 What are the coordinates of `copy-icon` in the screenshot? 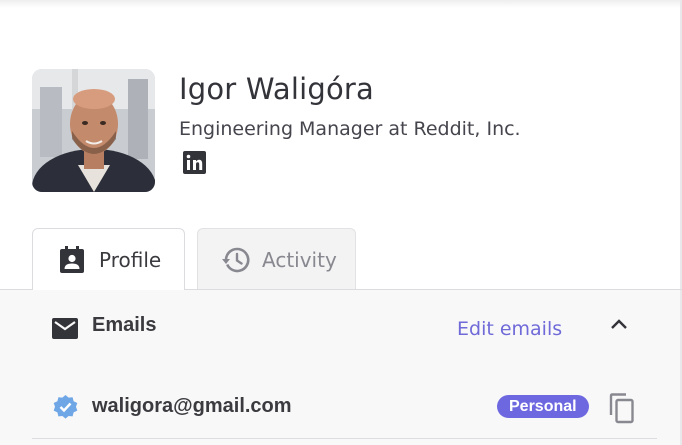 It's located at (622, 411).